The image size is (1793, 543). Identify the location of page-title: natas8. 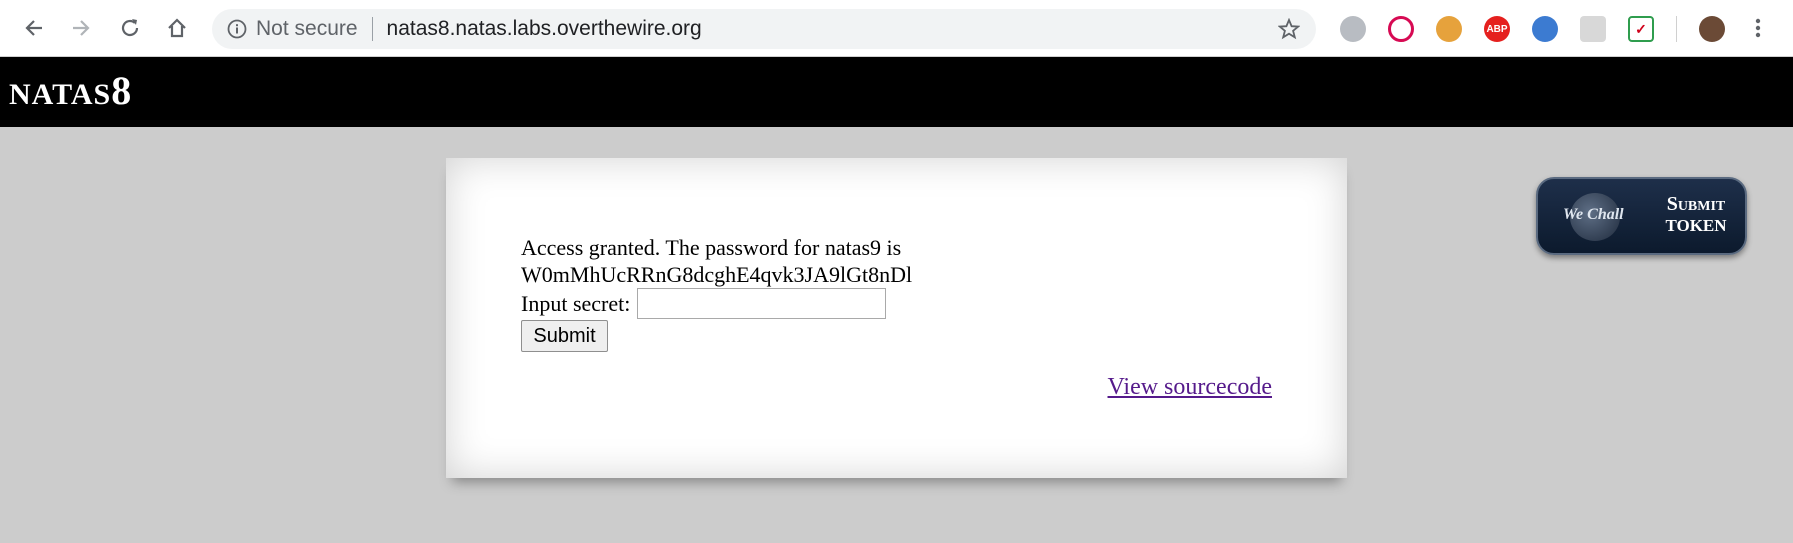
(70, 90).